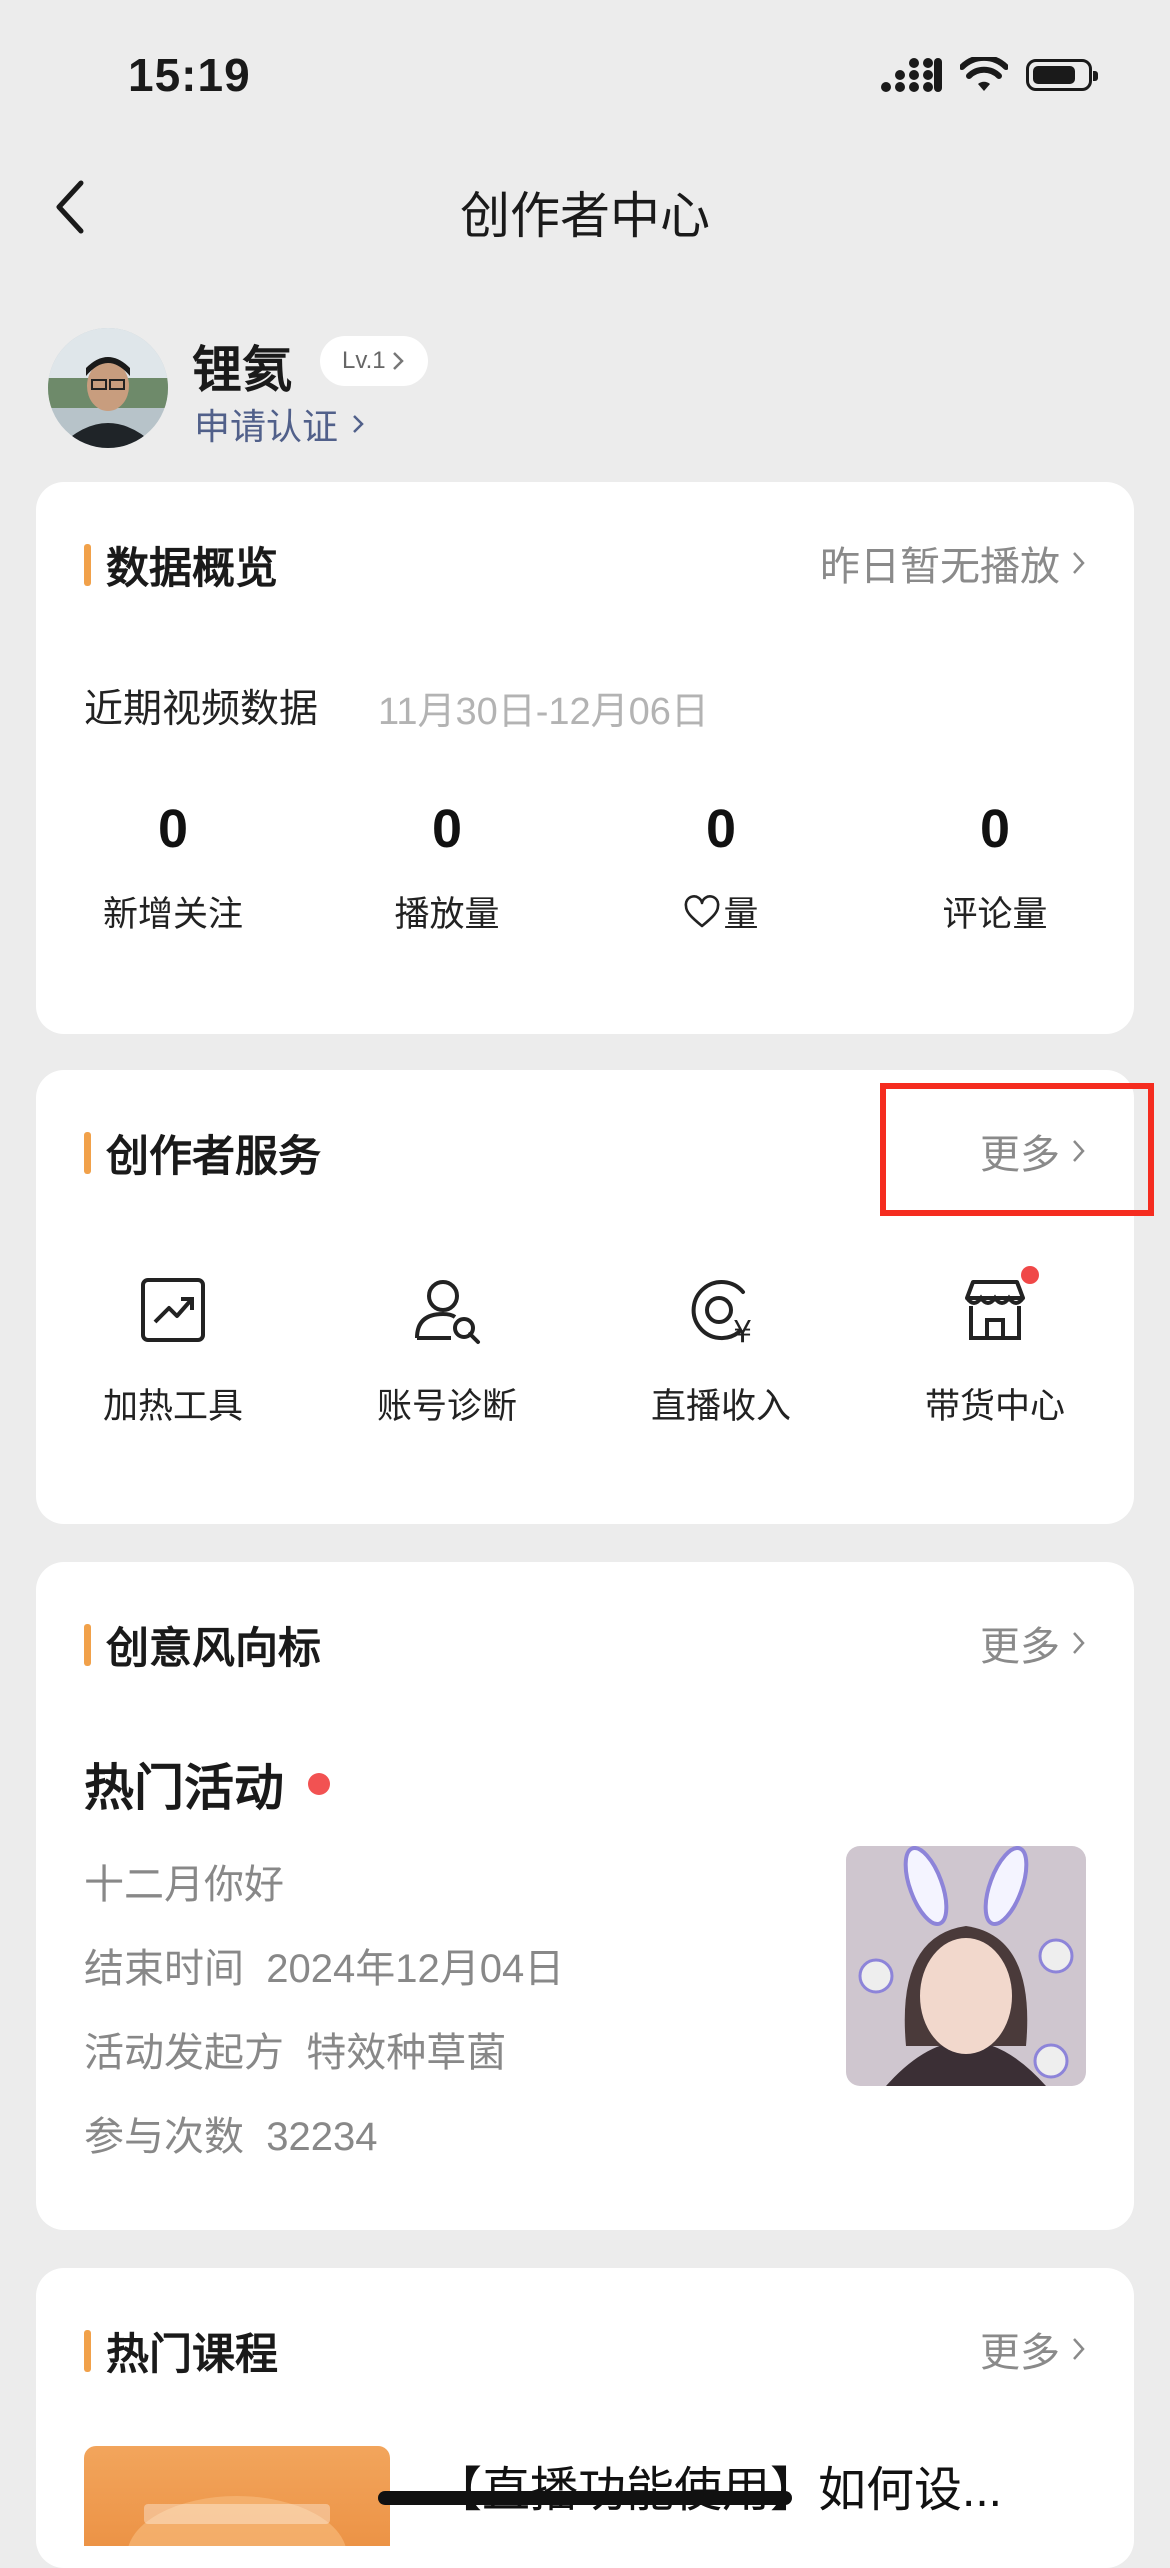 The height and width of the screenshot is (2568, 1170). I want to click on creator-services-title: 创作者服务, so click(202, 1153).